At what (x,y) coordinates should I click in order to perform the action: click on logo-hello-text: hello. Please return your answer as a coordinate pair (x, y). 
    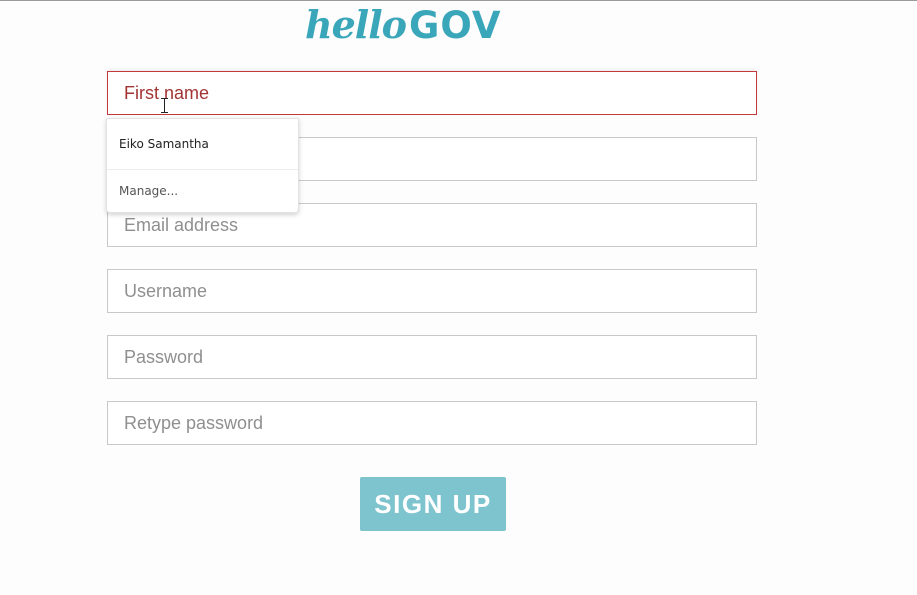
    Looking at the image, I should click on (356, 24).